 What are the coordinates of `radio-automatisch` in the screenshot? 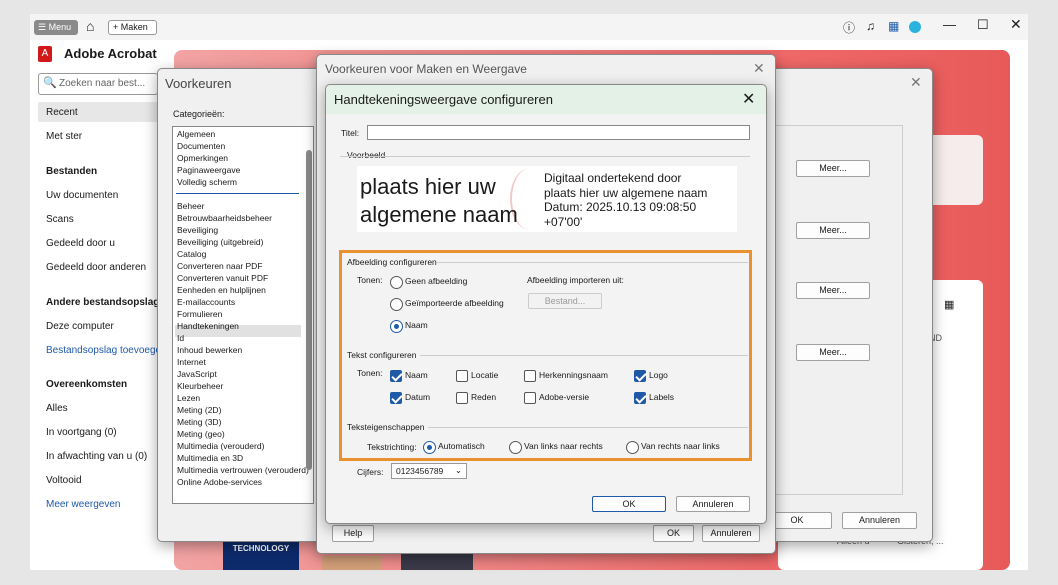 It's located at (429, 447).